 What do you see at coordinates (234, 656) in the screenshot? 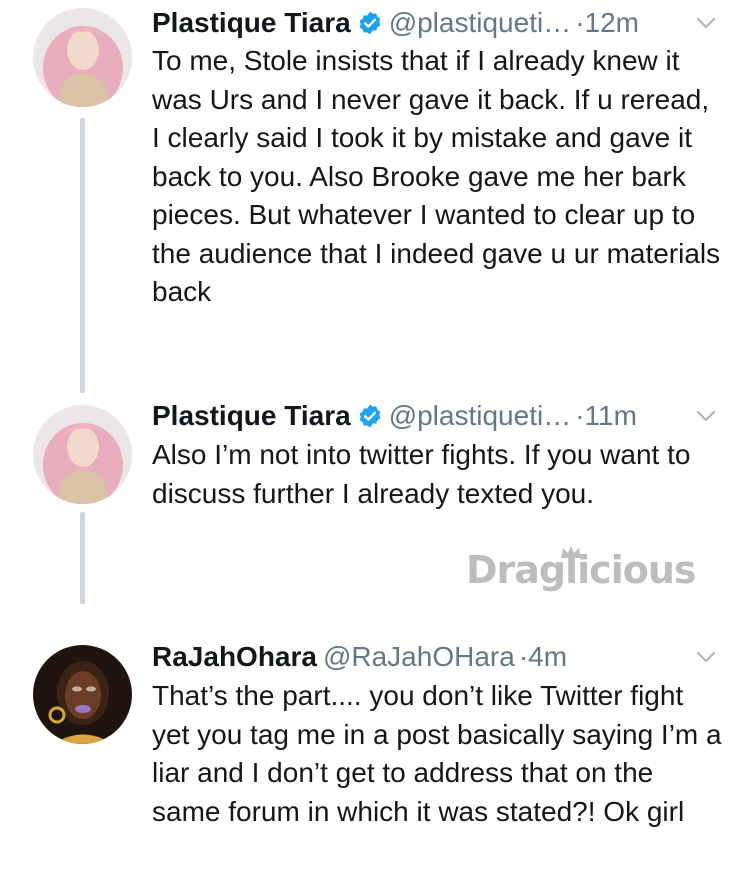
I see `display-name: RaJahOhara` at bounding box center [234, 656].